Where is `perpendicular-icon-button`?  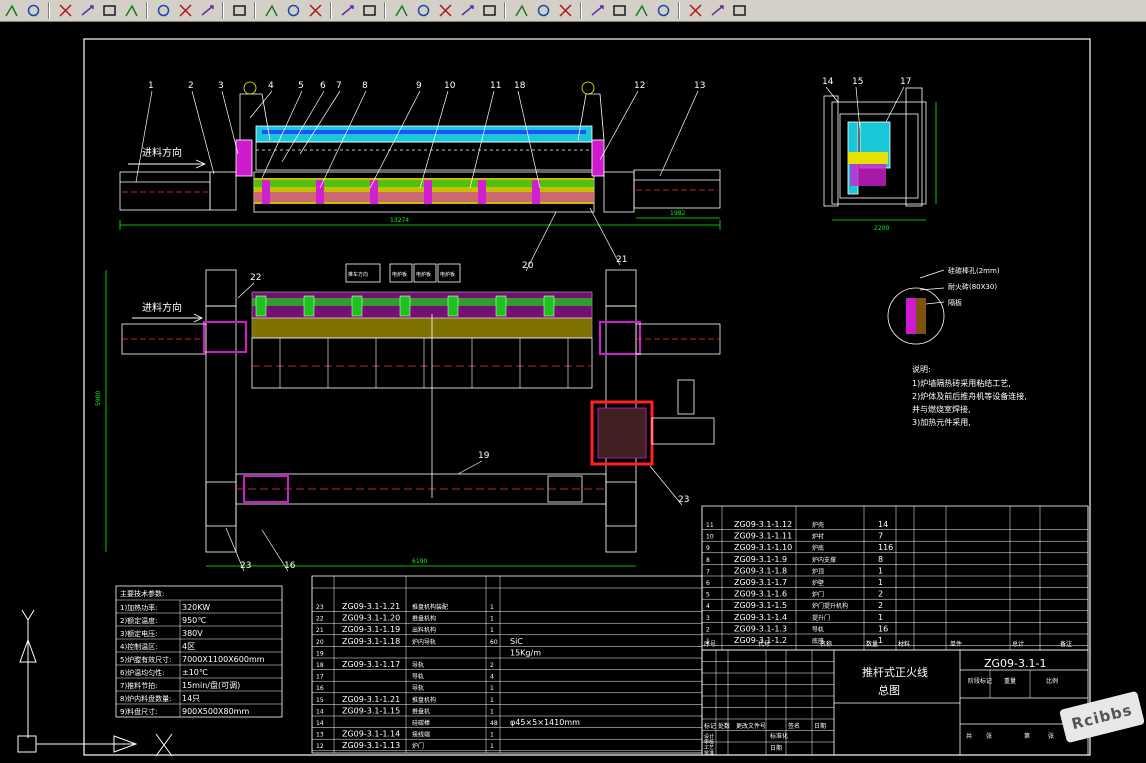
perpendicular-icon-button is located at coordinates (597, 10).